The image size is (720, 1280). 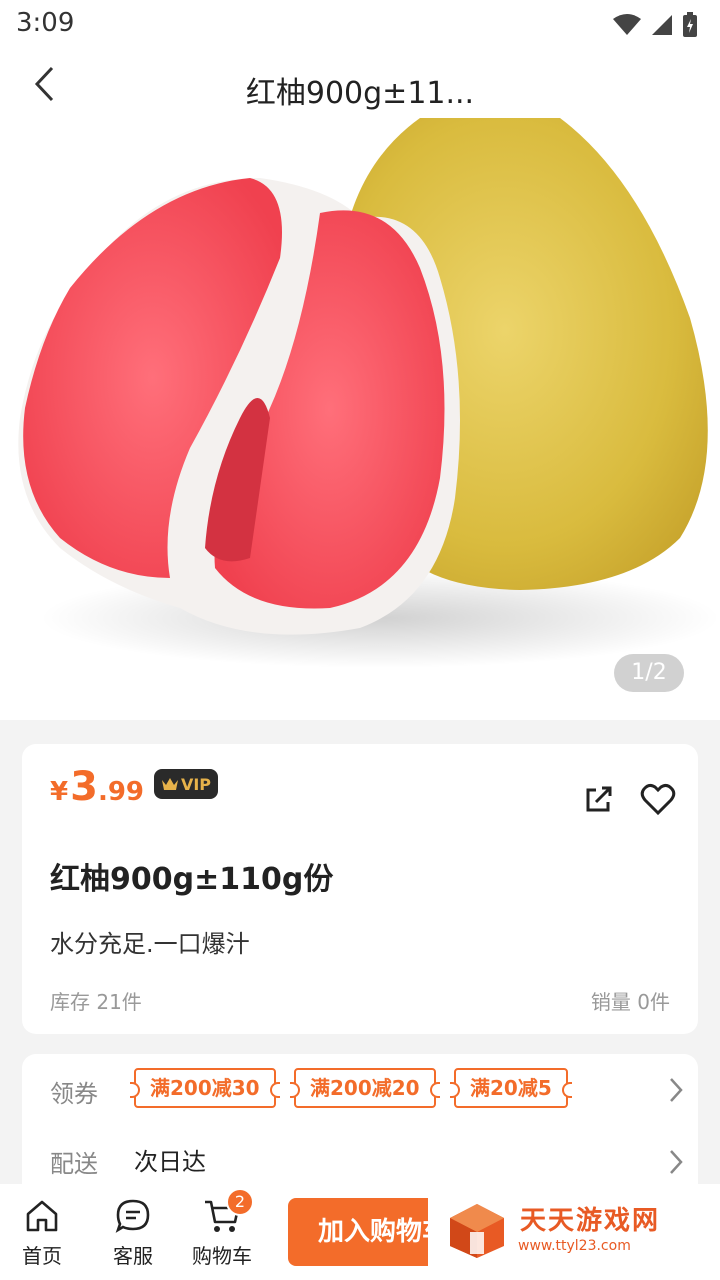 I want to click on status-icons, so click(x=655, y=25).